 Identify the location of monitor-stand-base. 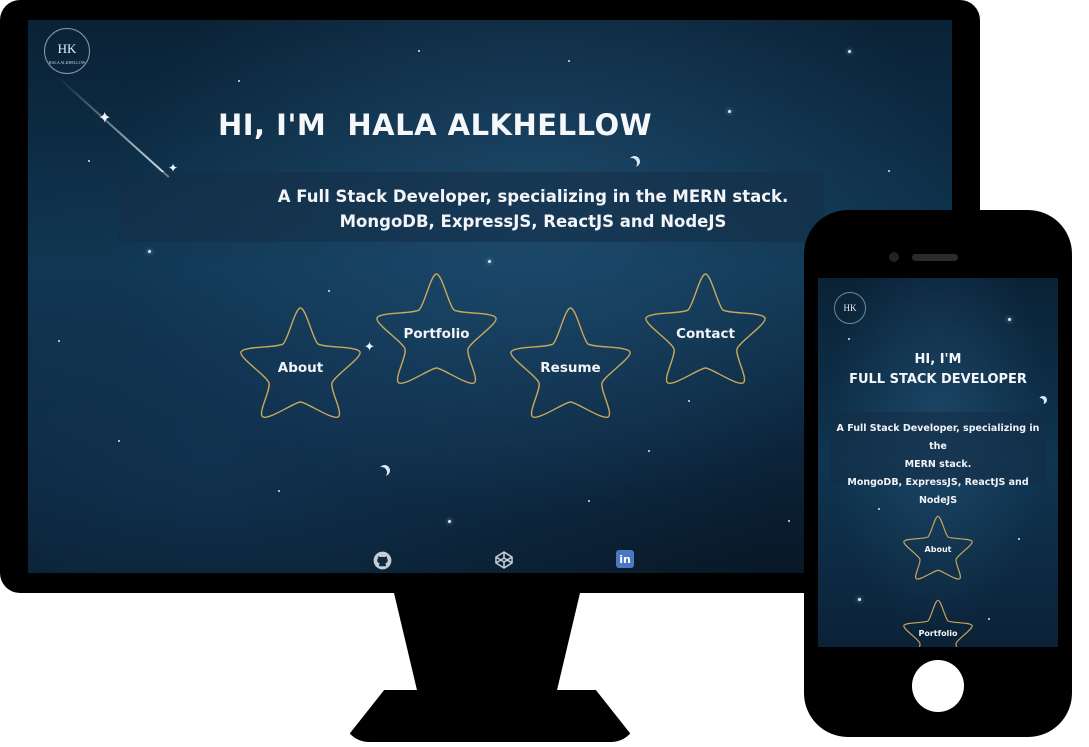
(490, 716).